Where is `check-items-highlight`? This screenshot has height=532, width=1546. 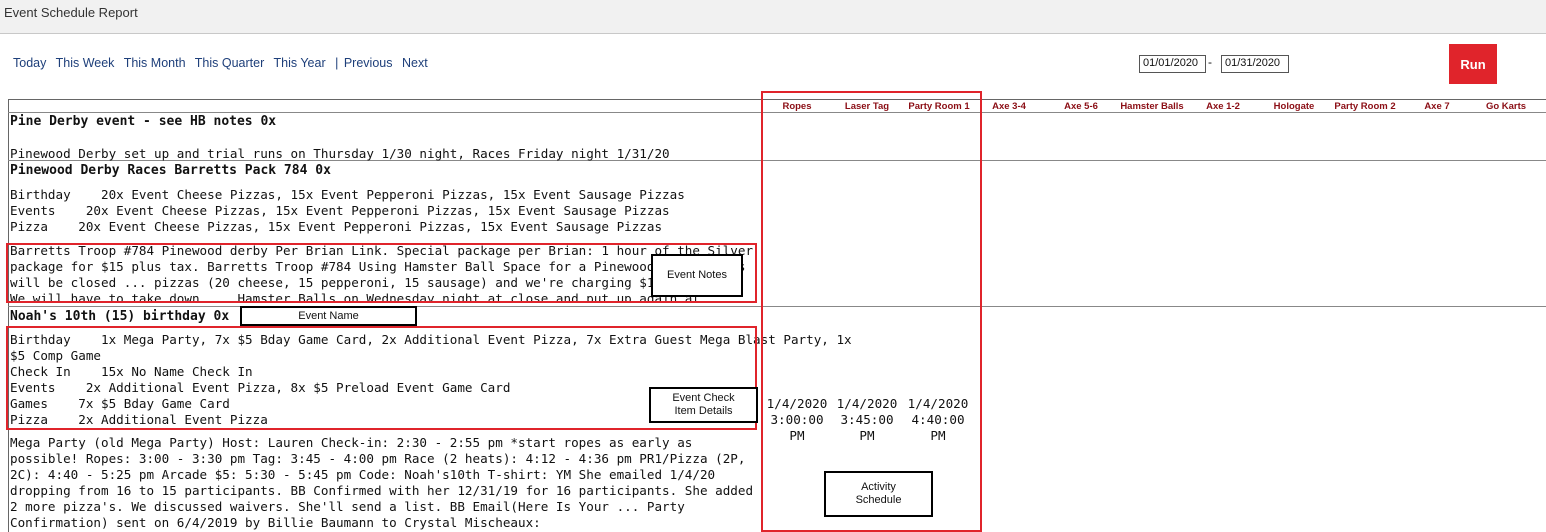
check-items-highlight is located at coordinates (381, 378).